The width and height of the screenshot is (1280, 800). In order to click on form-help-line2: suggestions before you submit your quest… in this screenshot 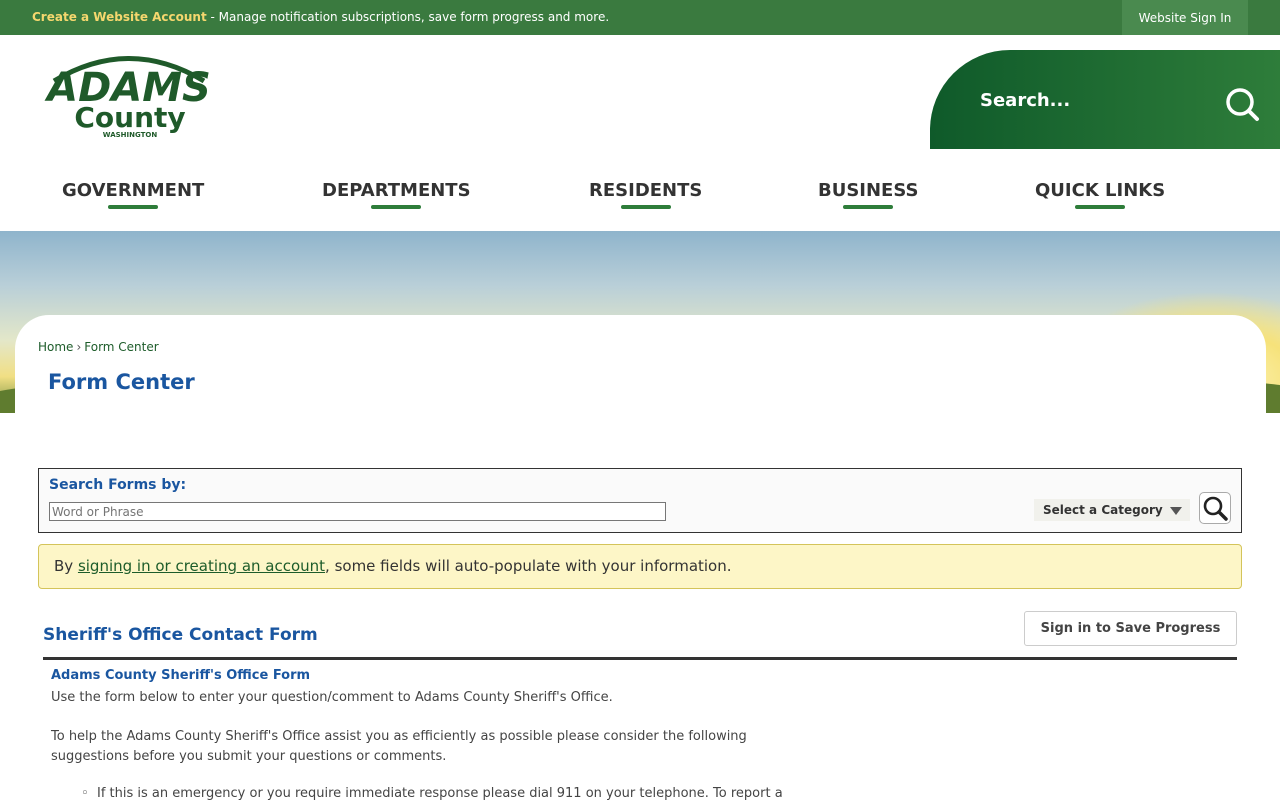, I will do `click(249, 756)`.